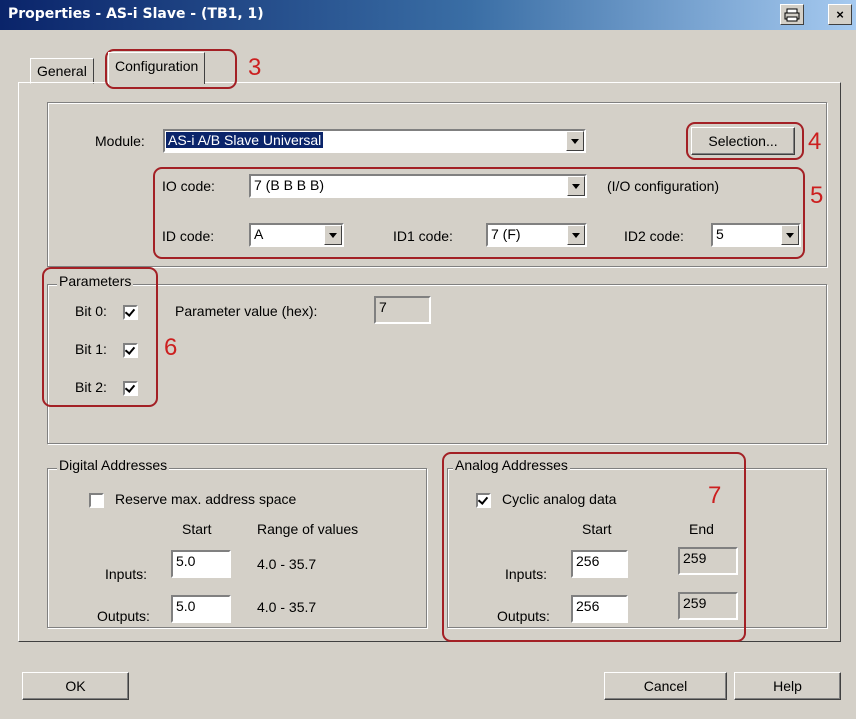 This screenshot has width=856, height=719. Describe the element at coordinates (665, 686) in the screenshot. I see `cancel-button: Cancel` at that location.